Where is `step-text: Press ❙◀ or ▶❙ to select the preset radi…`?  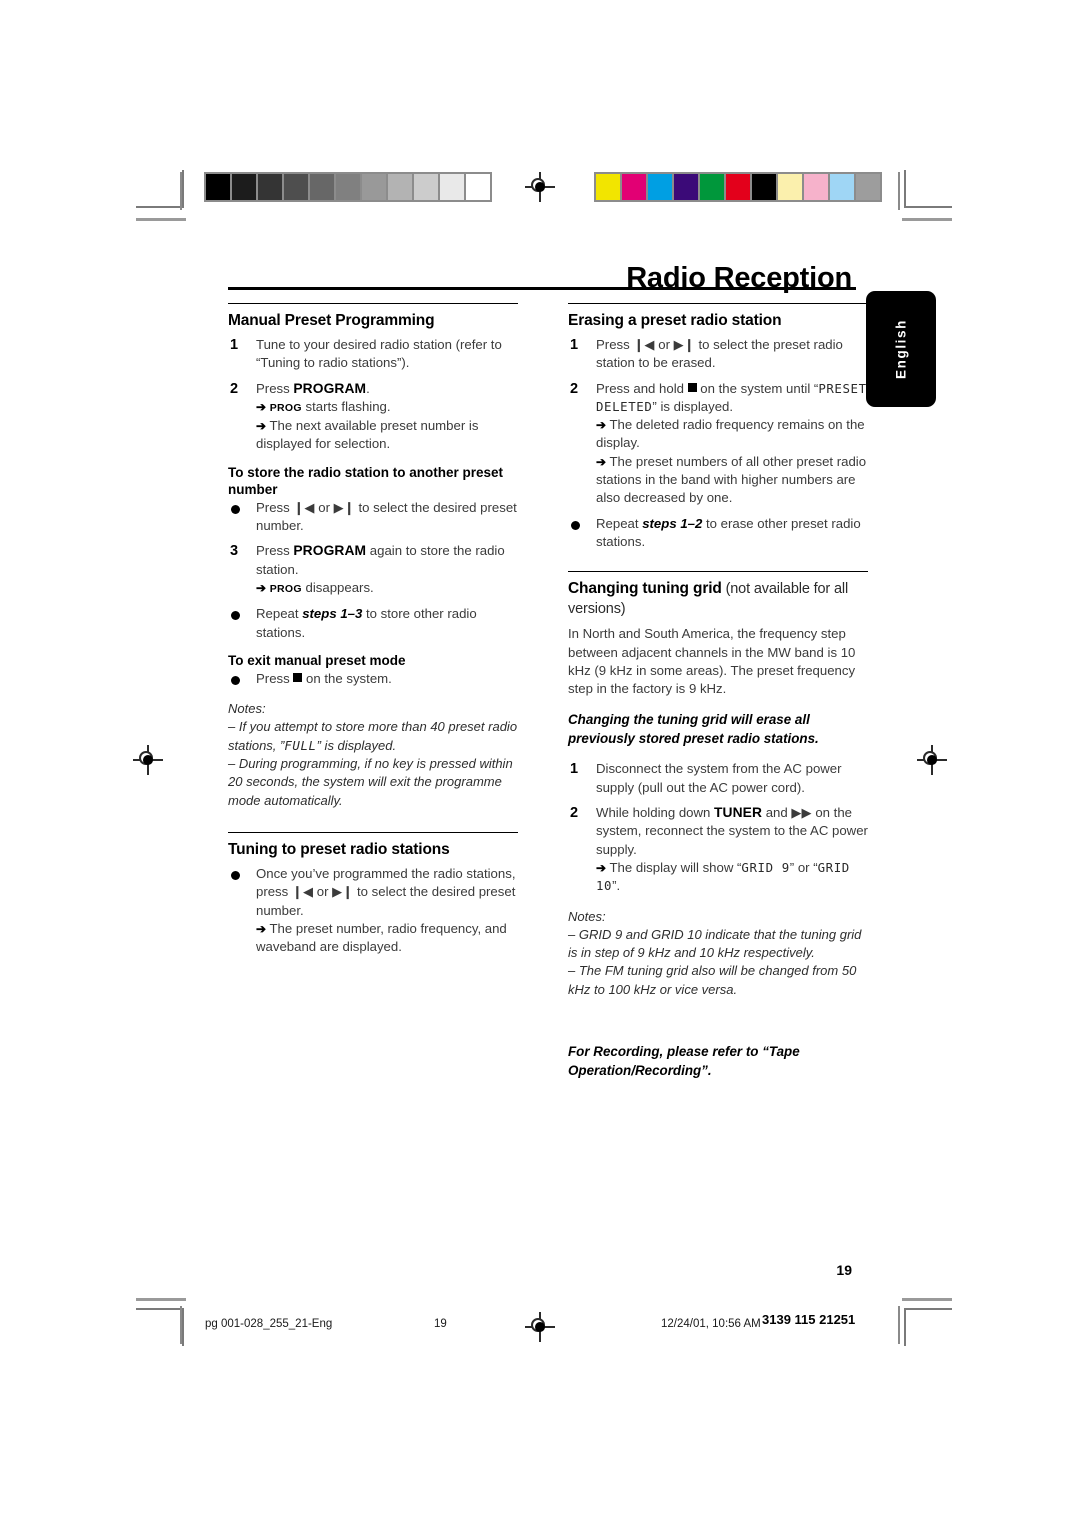 step-text: Press ❙◀ or ▶❙ to select the preset radi… is located at coordinates (719, 354).